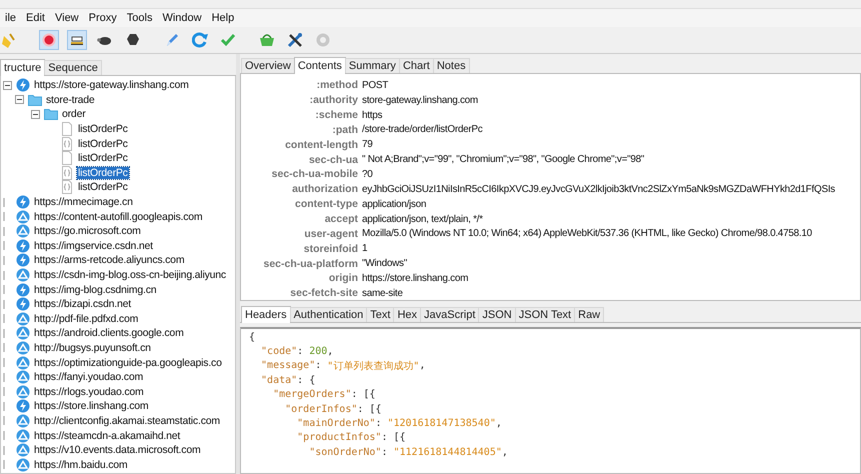  I want to click on header-value: 79, so click(367, 144).